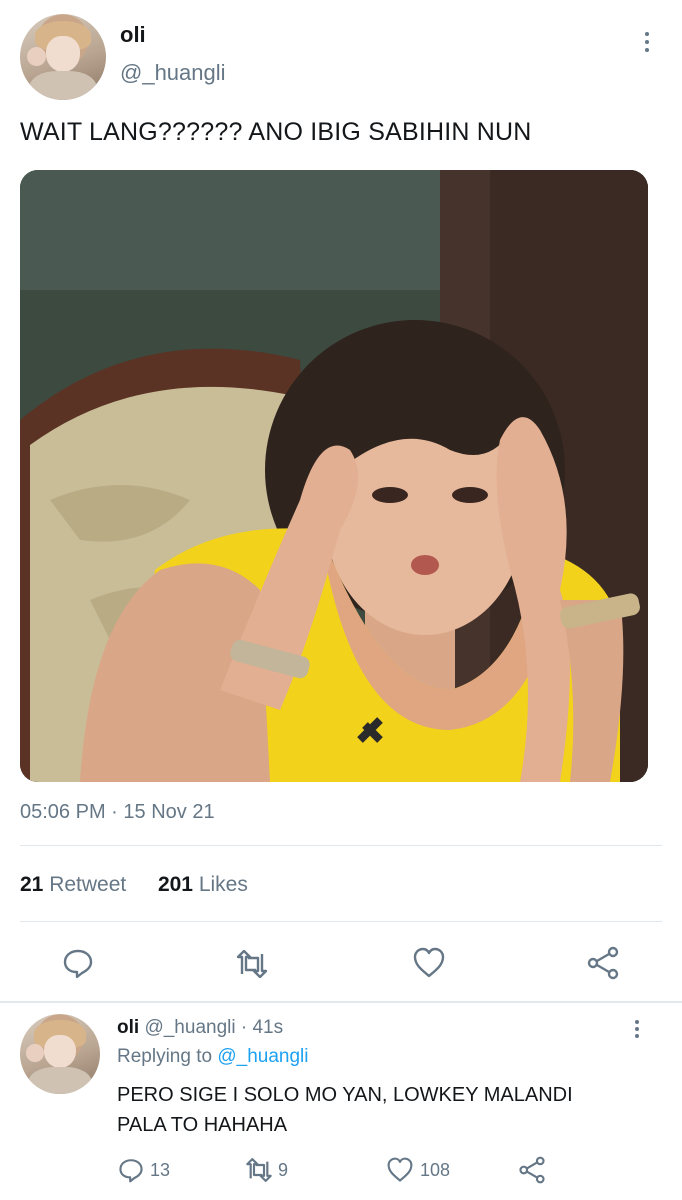 This screenshot has width=682, height=1200. What do you see at coordinates (173, 73) in the screenshot?
I see `author-handle: @_huangli` at bounding box center [173, 73].